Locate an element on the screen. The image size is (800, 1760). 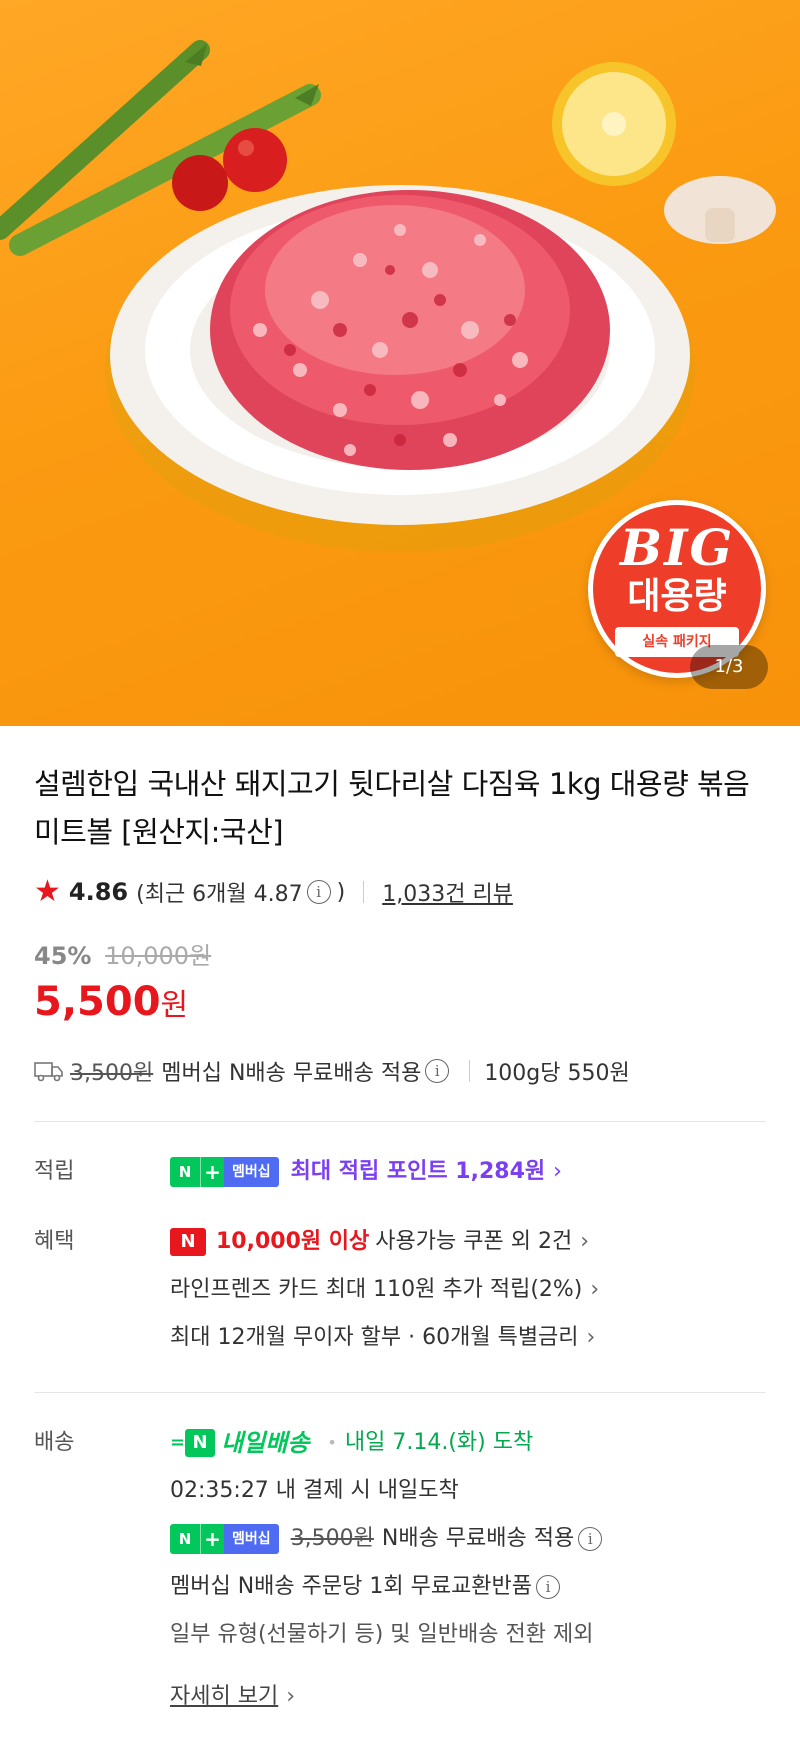
max-points-text: 최대 적립 포인트 1,284원 is located at coordinates (418, 1171).